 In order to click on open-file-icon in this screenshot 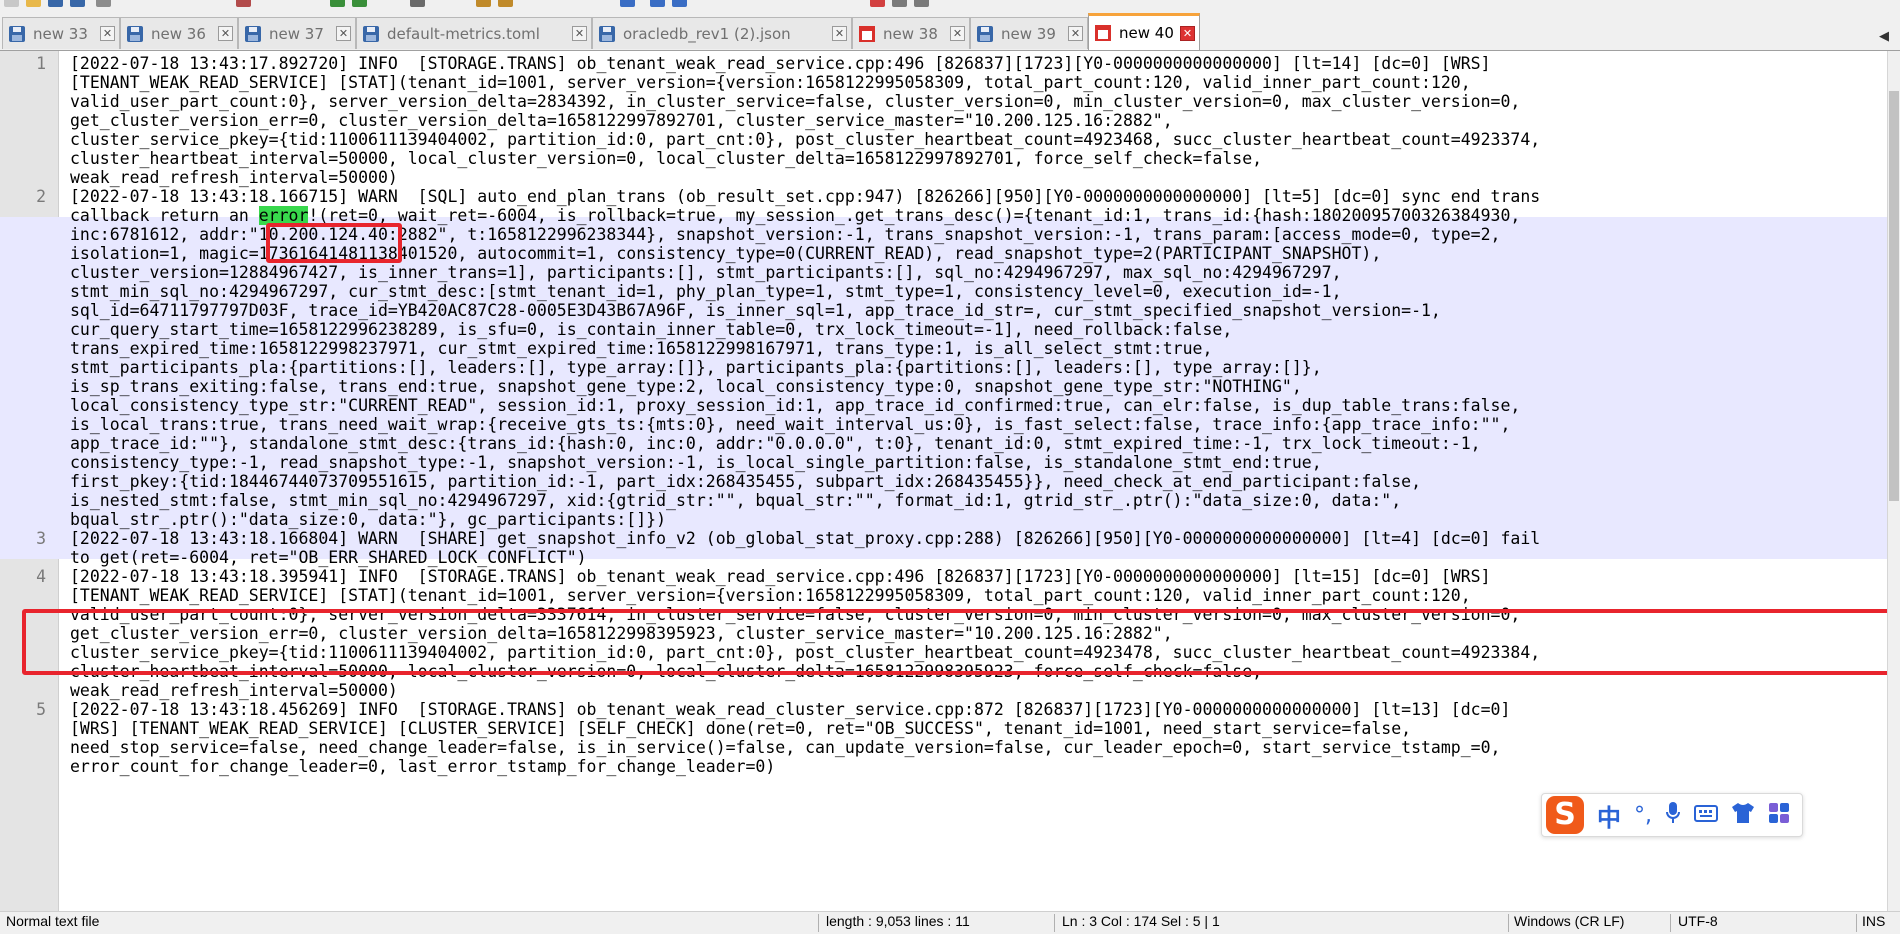, I will do `click(33, 3)`.